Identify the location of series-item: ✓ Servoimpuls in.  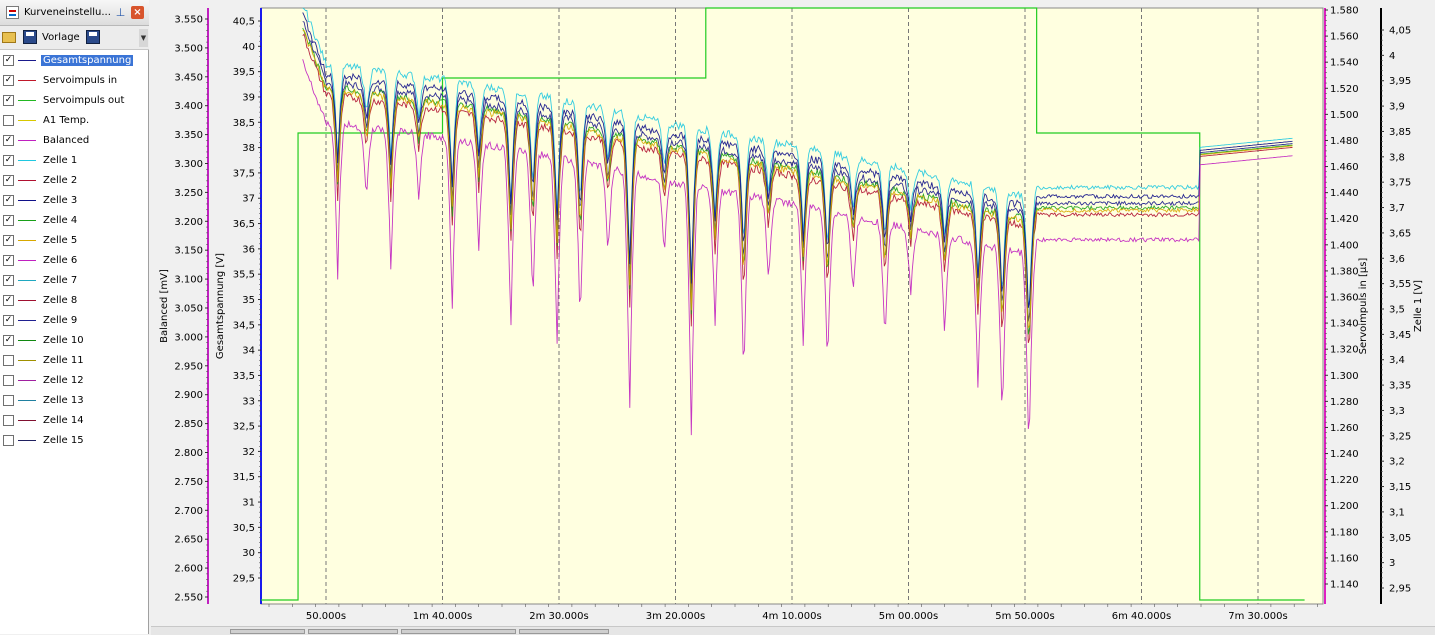
(74, 81).